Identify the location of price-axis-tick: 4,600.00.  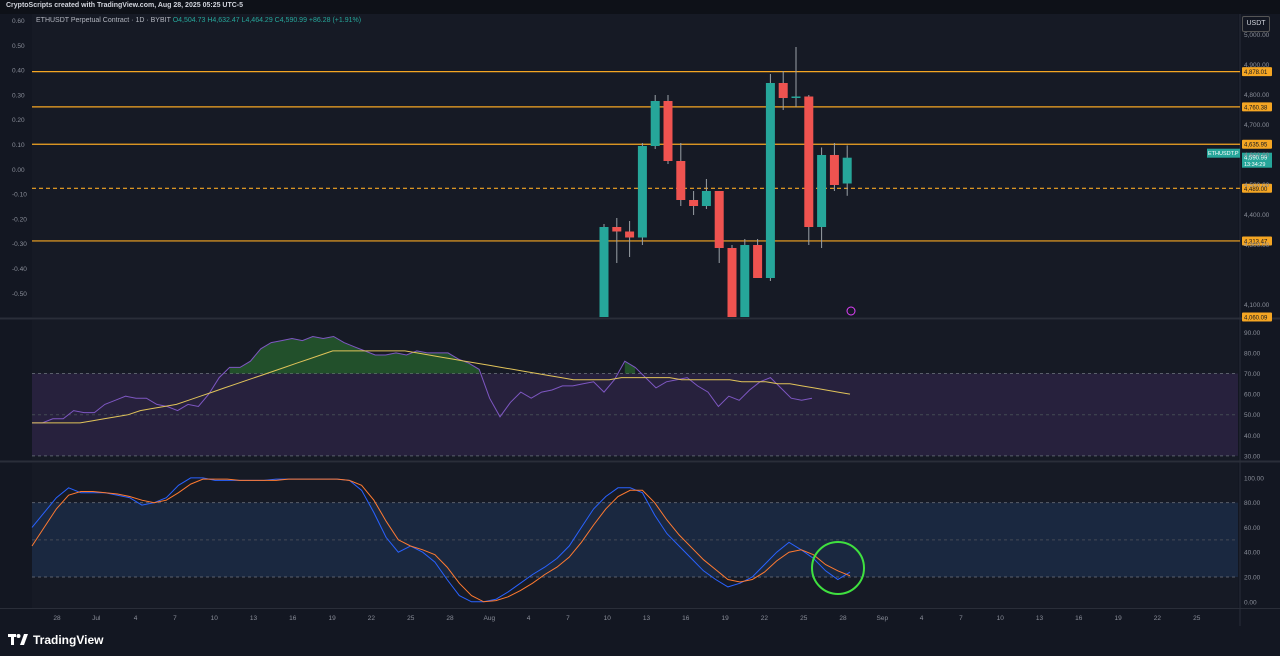
(1257, 155).